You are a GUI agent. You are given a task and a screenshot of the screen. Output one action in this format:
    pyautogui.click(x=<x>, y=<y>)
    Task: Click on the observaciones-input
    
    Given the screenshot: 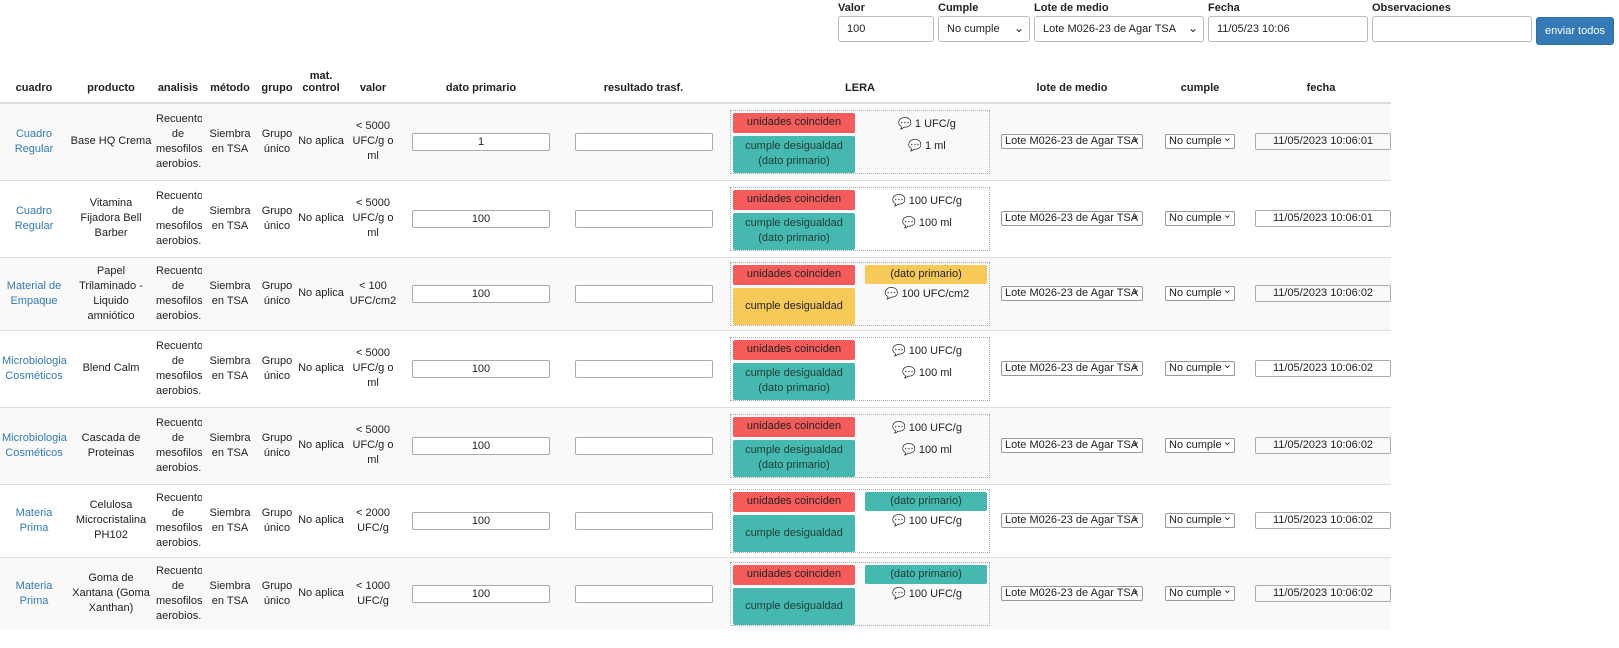 What is the action you would take?
    pyautogui.click(x=1452, y=29)
    